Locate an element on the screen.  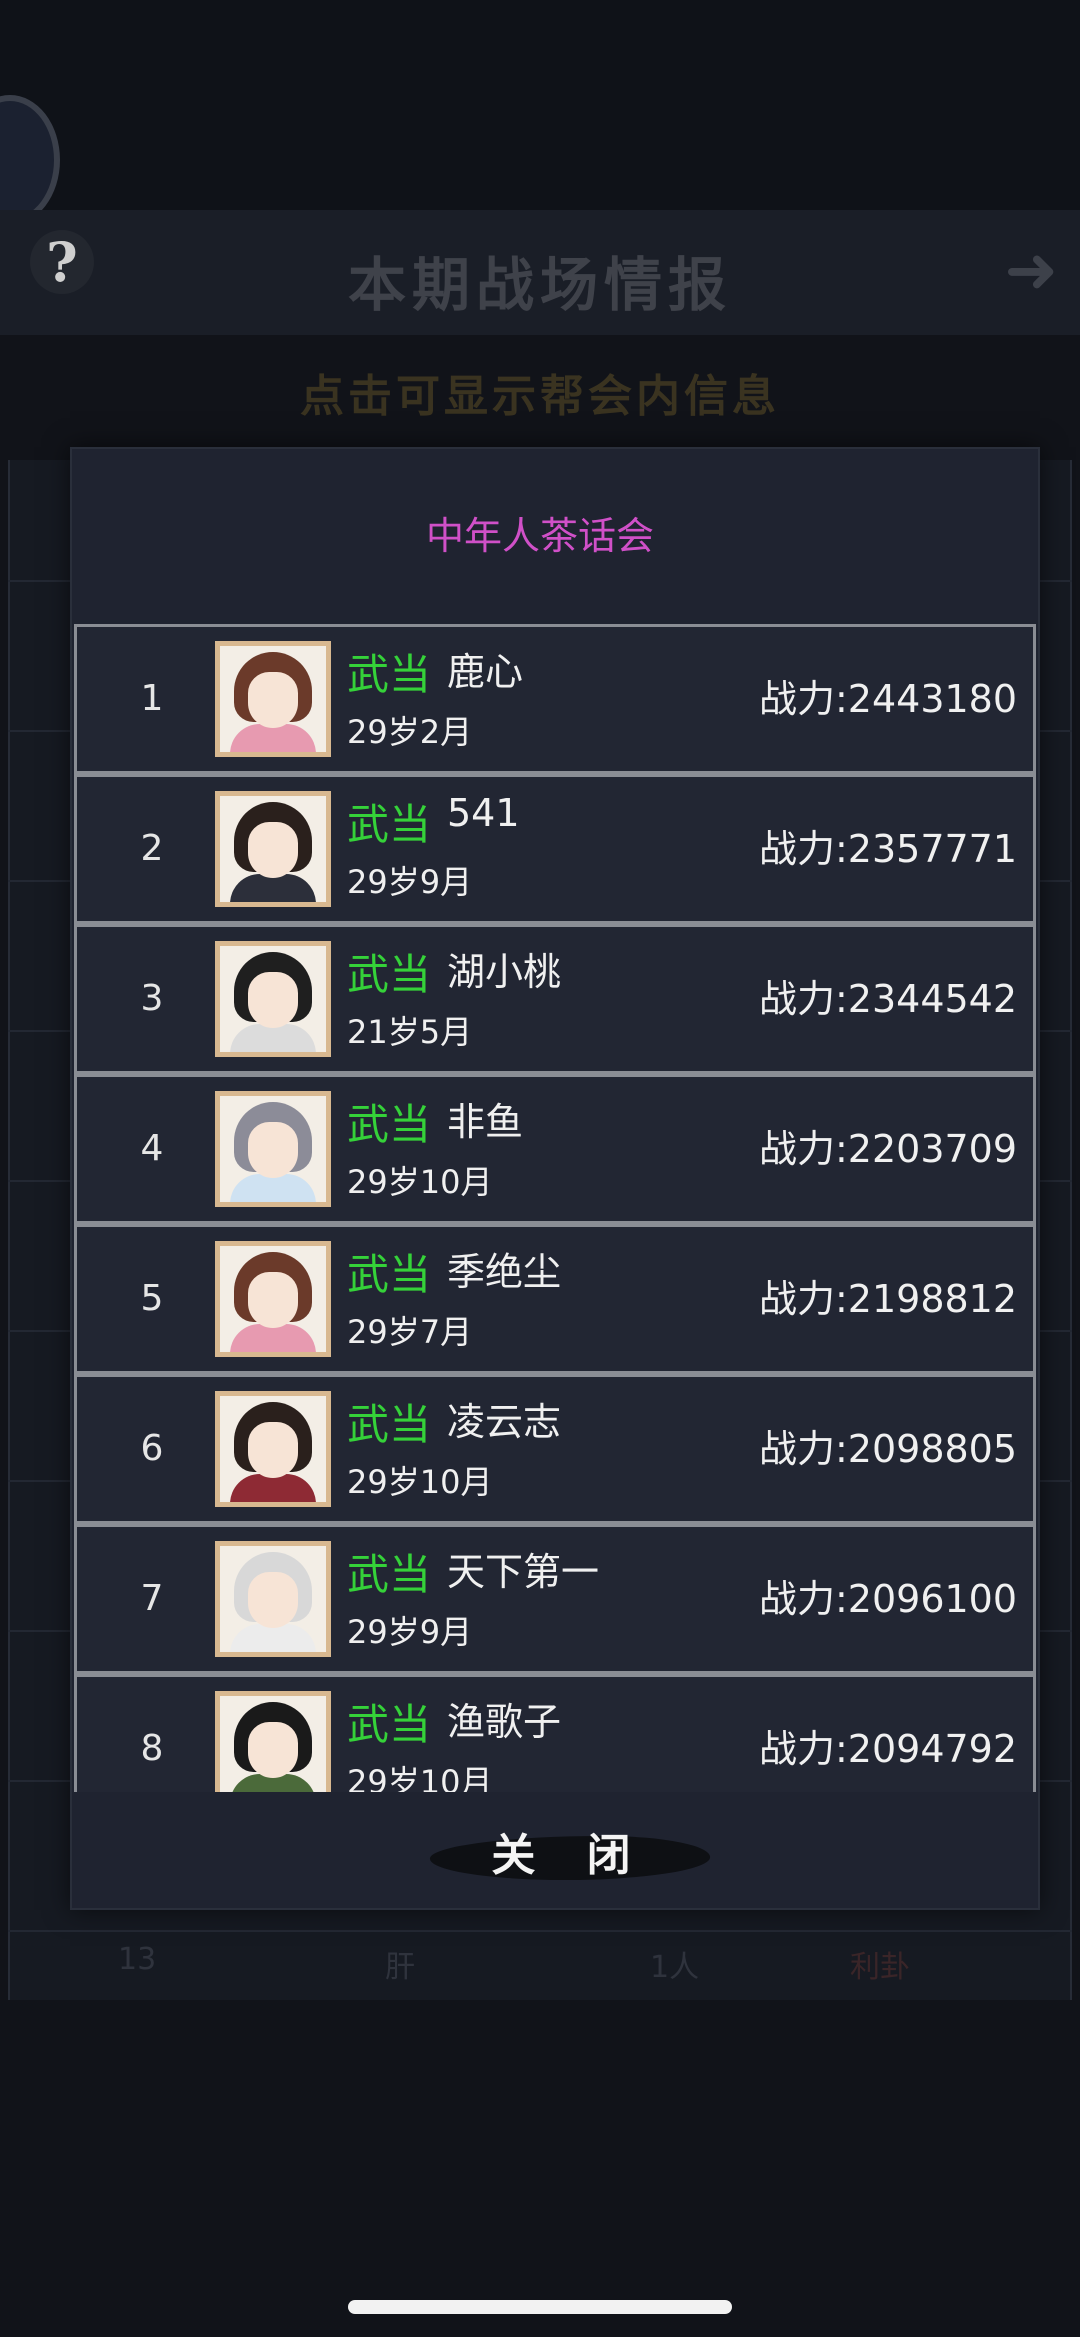
bg-cell-name: 肝 is located at coordinates (400, 1967).